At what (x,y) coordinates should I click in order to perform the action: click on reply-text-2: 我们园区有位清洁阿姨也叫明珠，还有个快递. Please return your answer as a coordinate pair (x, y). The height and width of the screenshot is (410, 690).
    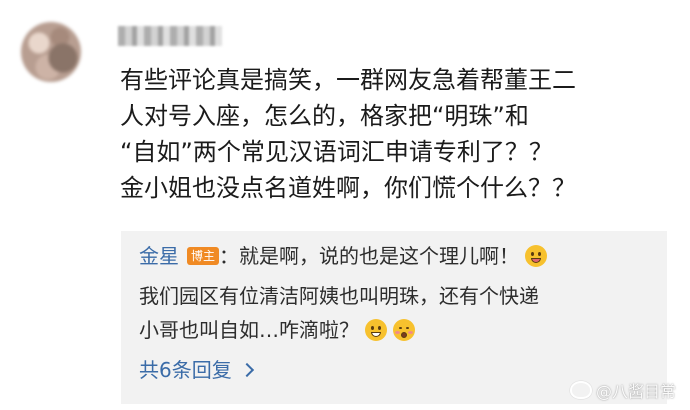
    Looking at the image, I should click on (339, 296).